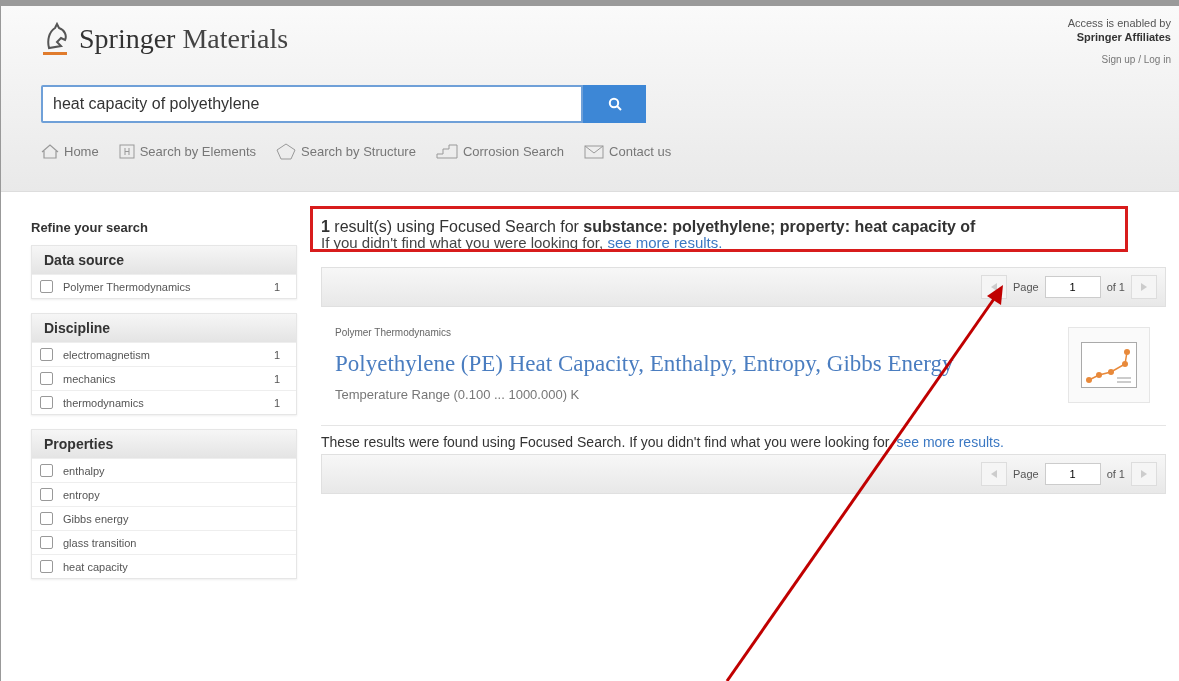 The height and width of the screenshot is (681, 1179). I want to click on search-icon, so click(614, 104).